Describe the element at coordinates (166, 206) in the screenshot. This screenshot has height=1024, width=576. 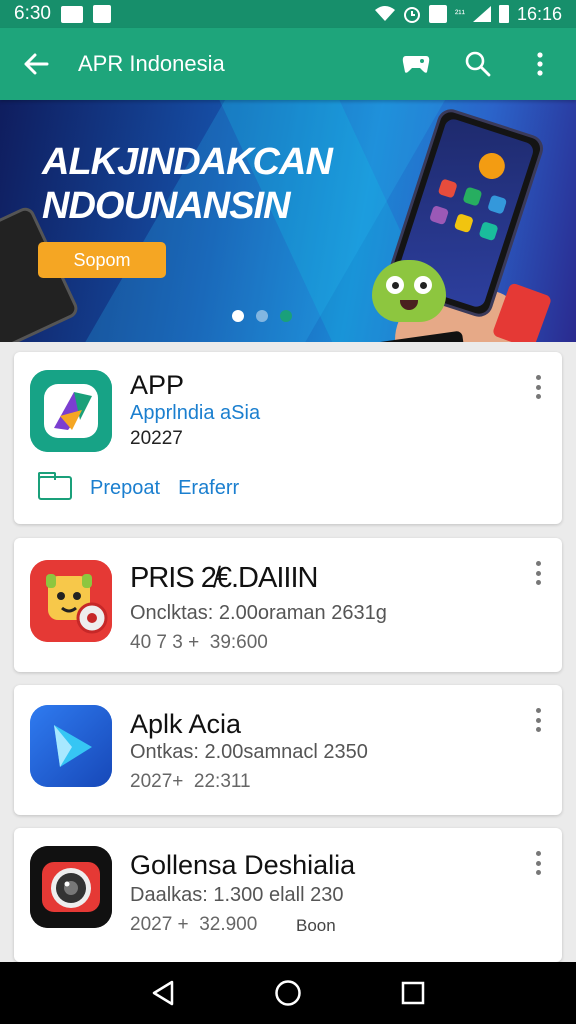
I see `banner-headline-line2: NDOUNANSIN` at that location.